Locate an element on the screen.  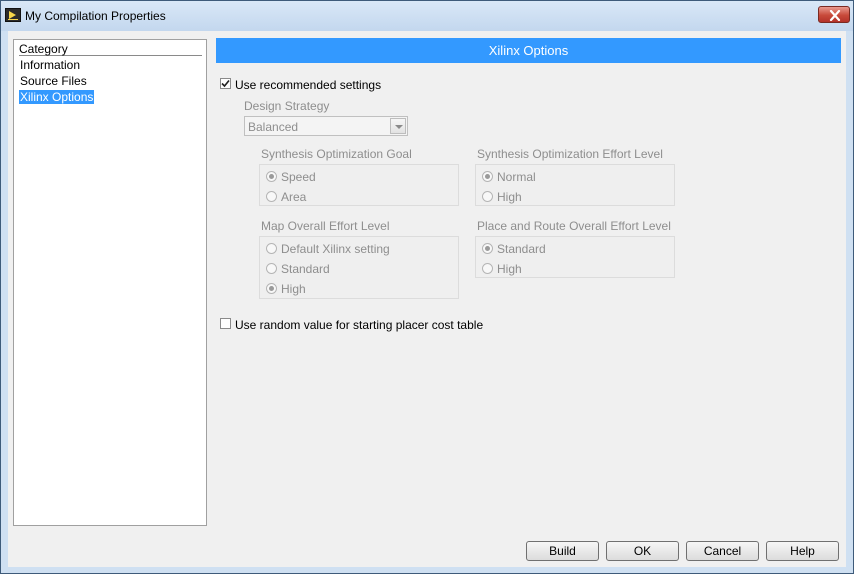
map-effort-option-high: High is located at coordinates (293, 289).